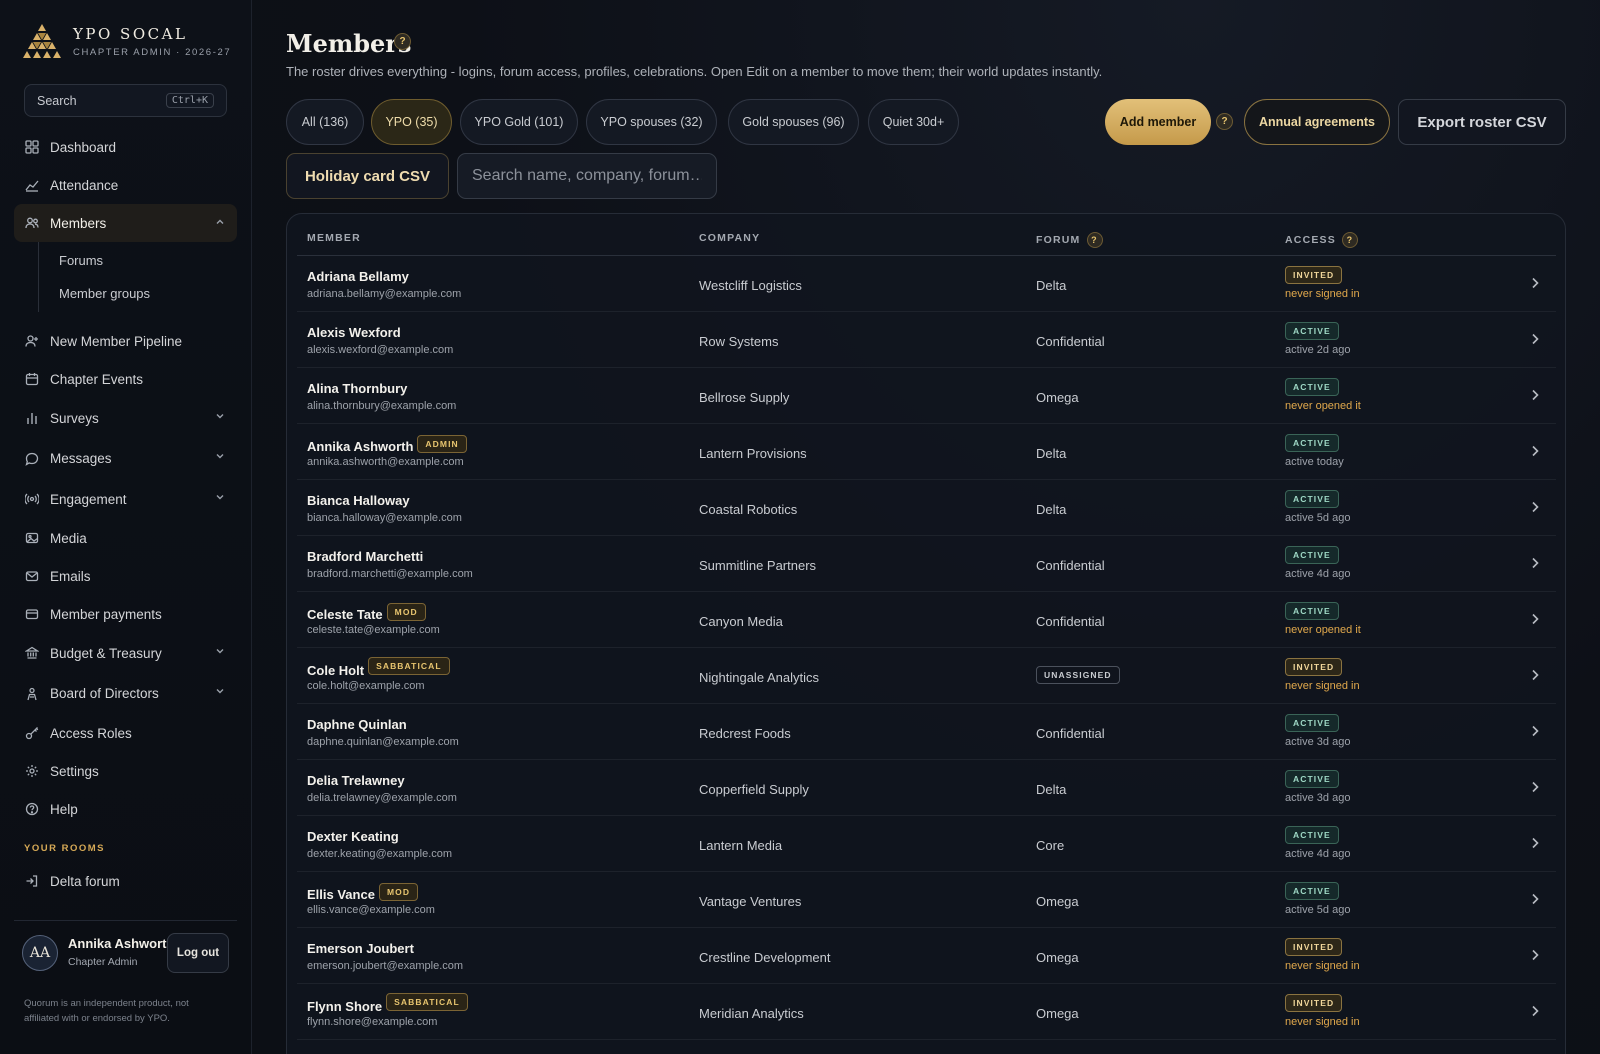  Describe the element at coordinates (125, 341) in the screenshot. I see `sidebar-item-new-member-pipeline: New Member Pipeline` at that location.